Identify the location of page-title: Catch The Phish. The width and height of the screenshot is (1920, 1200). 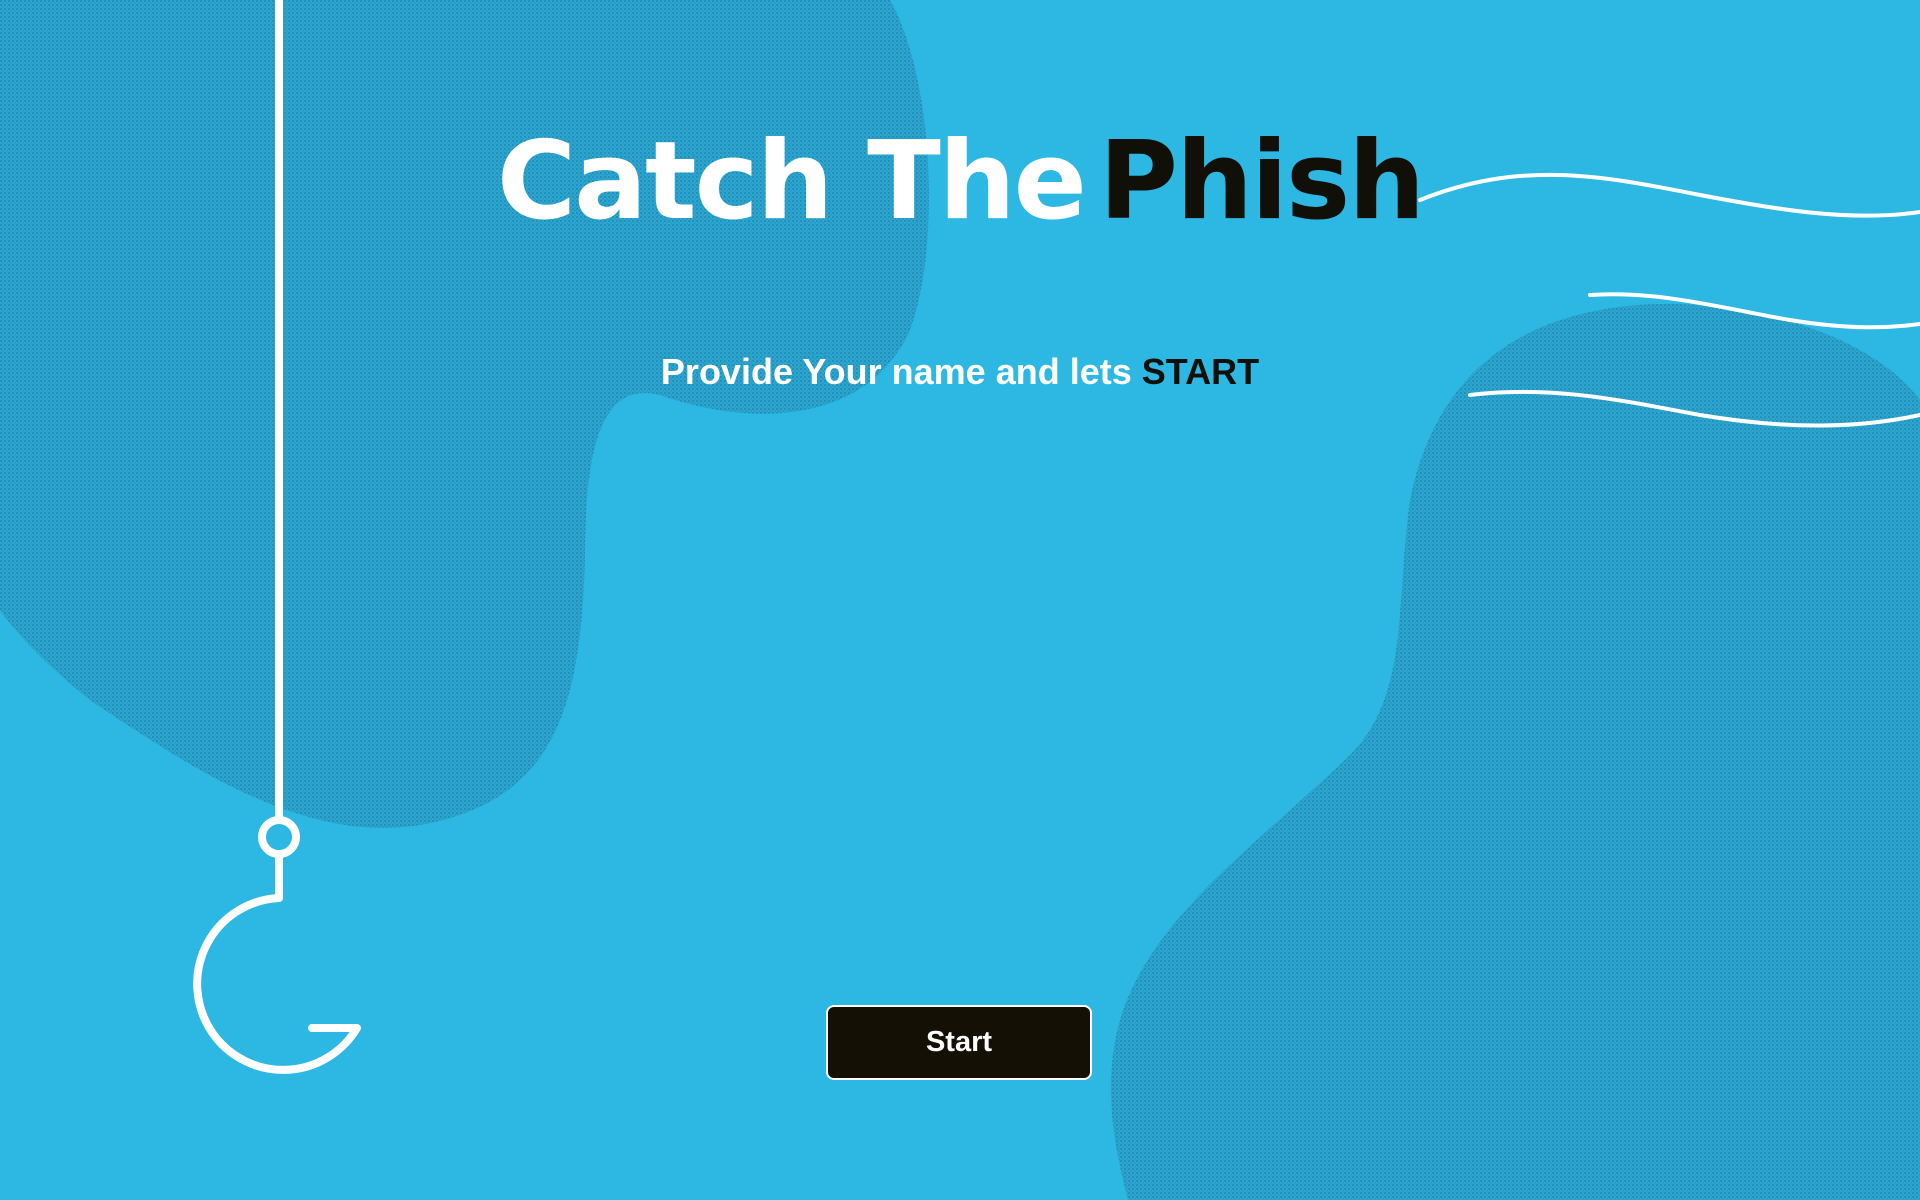
(960, 182).